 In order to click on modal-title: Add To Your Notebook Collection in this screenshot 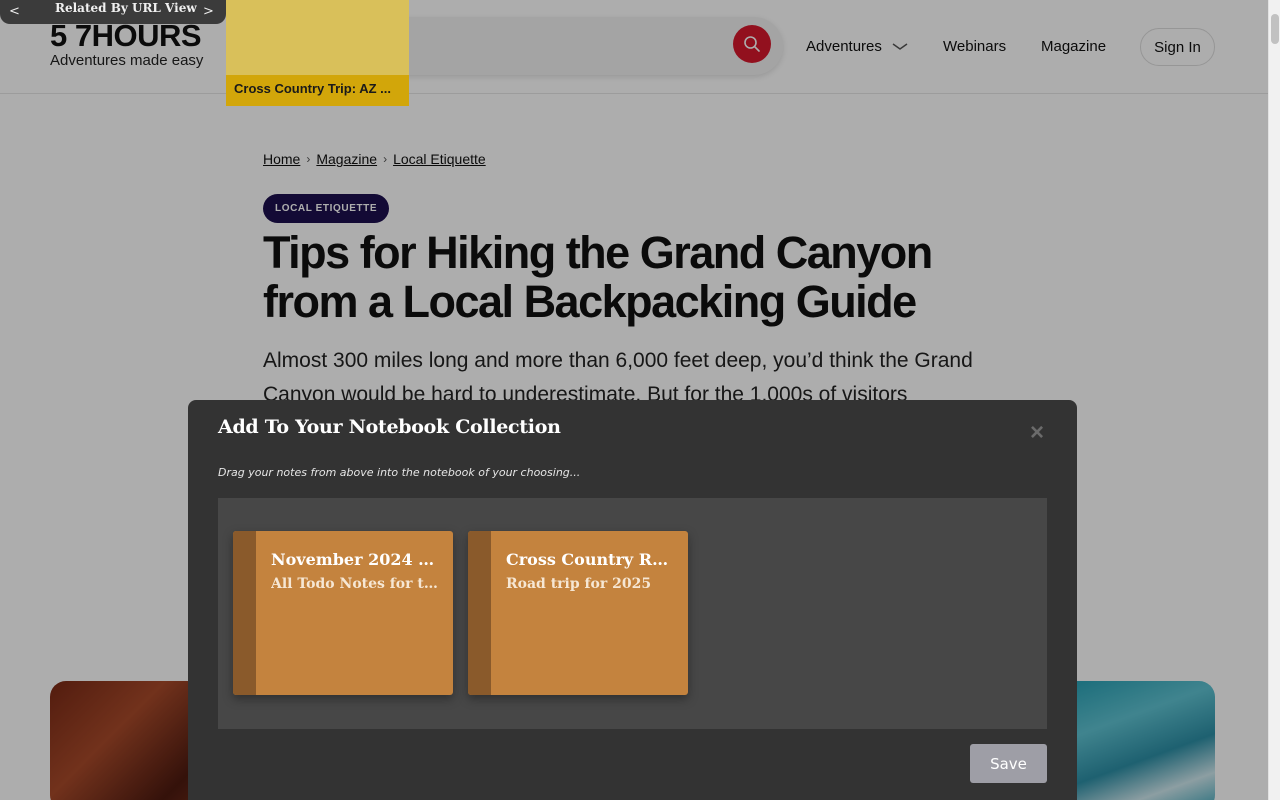, I will do `click(389, 427)`.